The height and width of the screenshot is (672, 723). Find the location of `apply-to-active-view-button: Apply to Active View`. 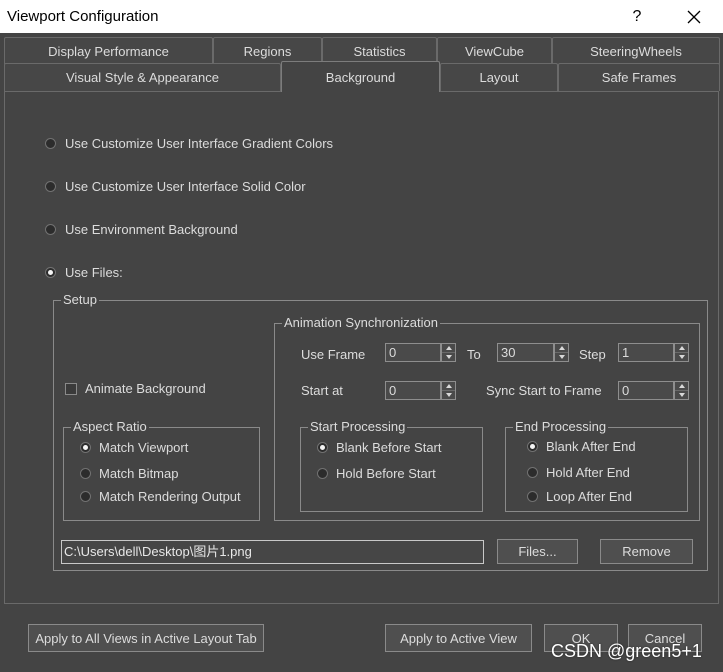

apply-to-active-view-button: Apply to Active View is located at coordinates (458, 638).